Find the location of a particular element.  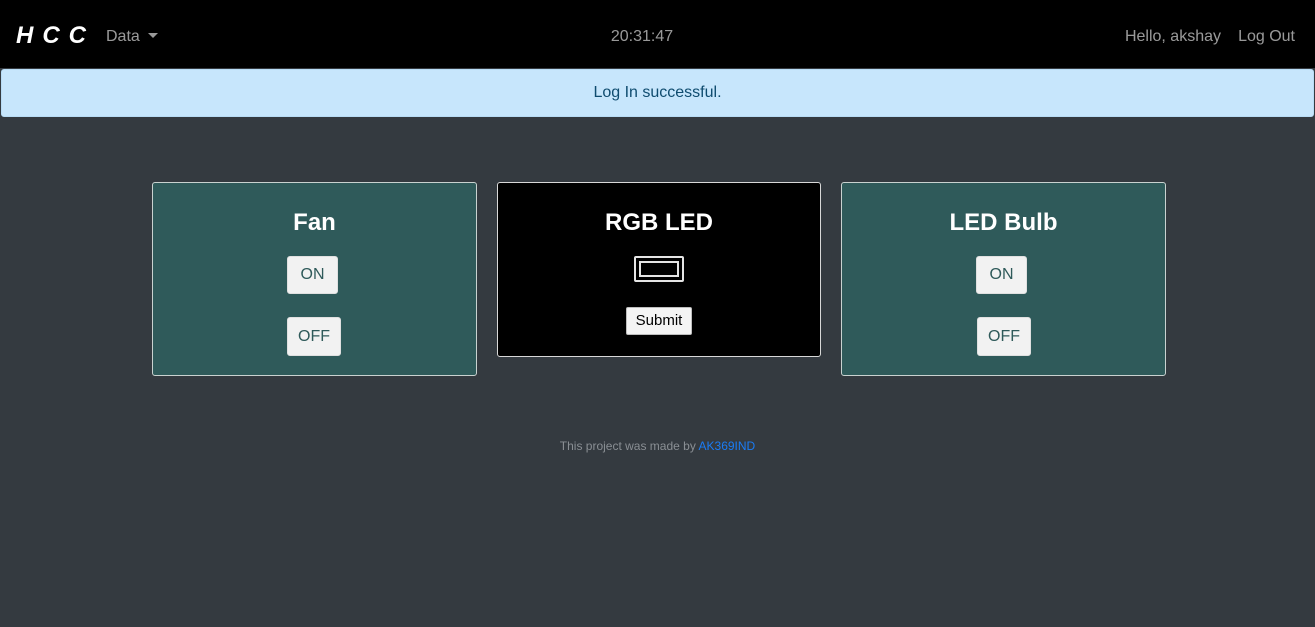

rgb-color-picker is located at coordinates (659, 269).